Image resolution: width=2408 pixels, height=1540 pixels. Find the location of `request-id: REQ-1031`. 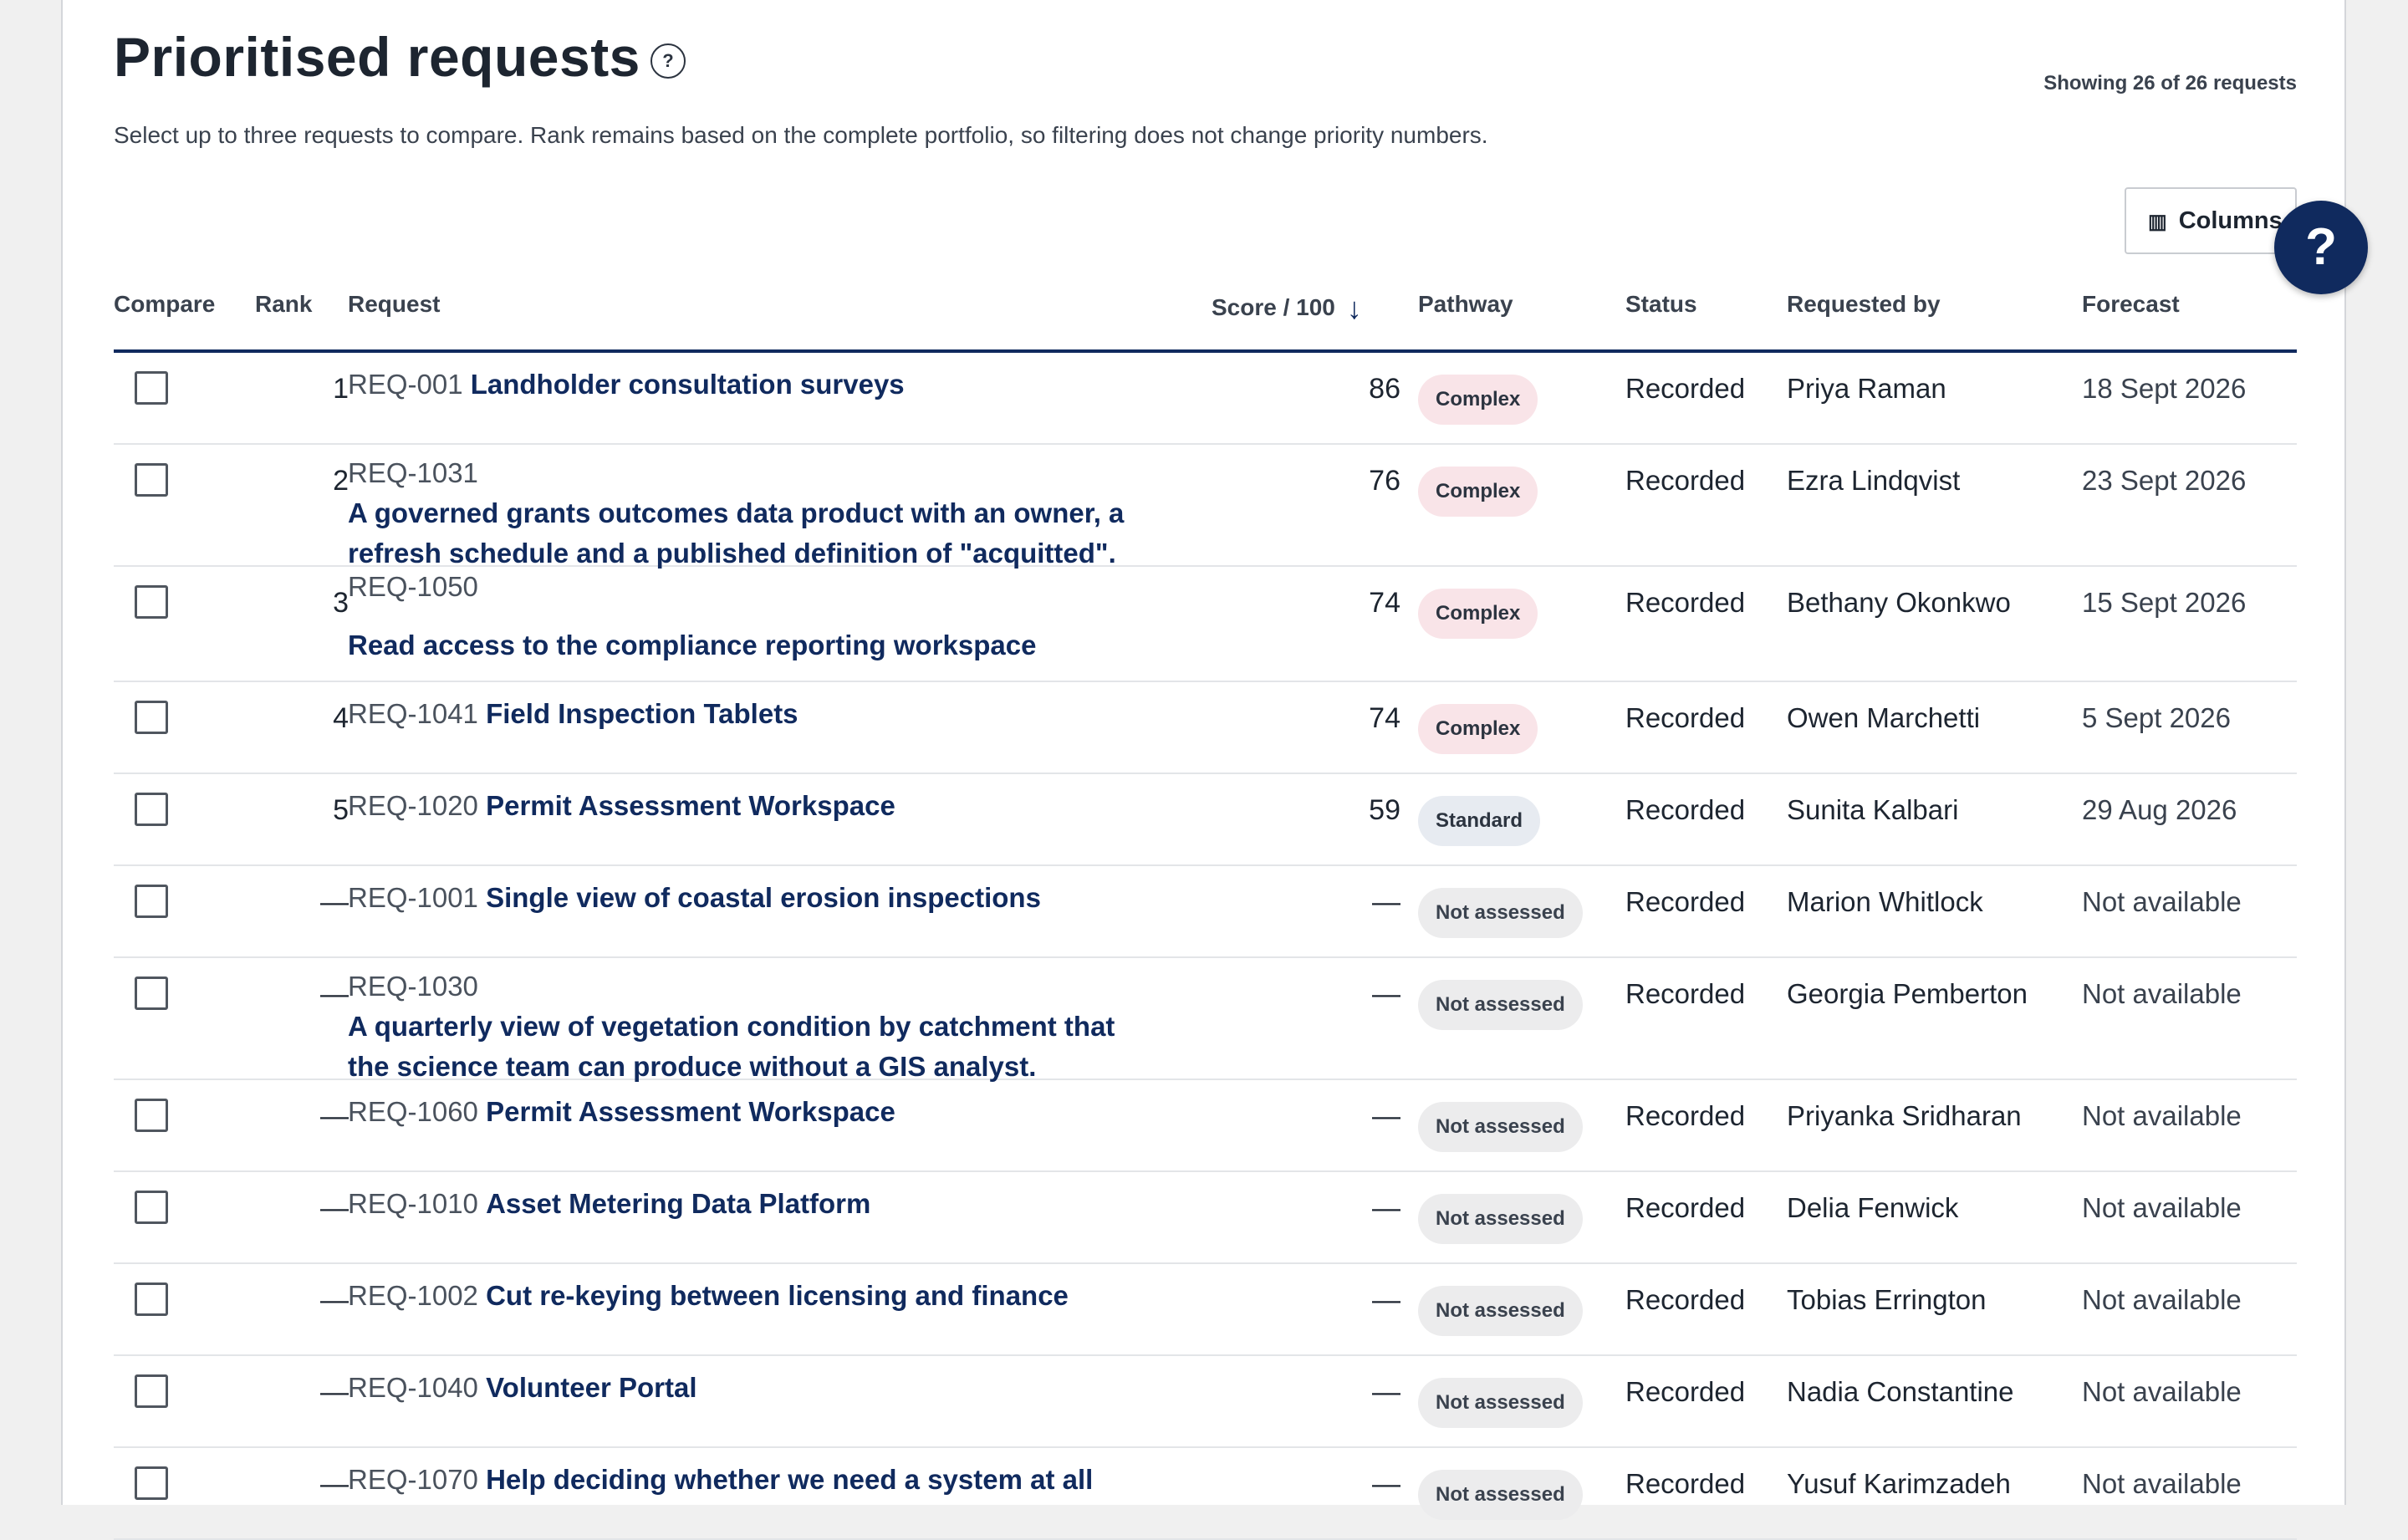

request-id: REQ-1031 is located at coordinates (413, 472).